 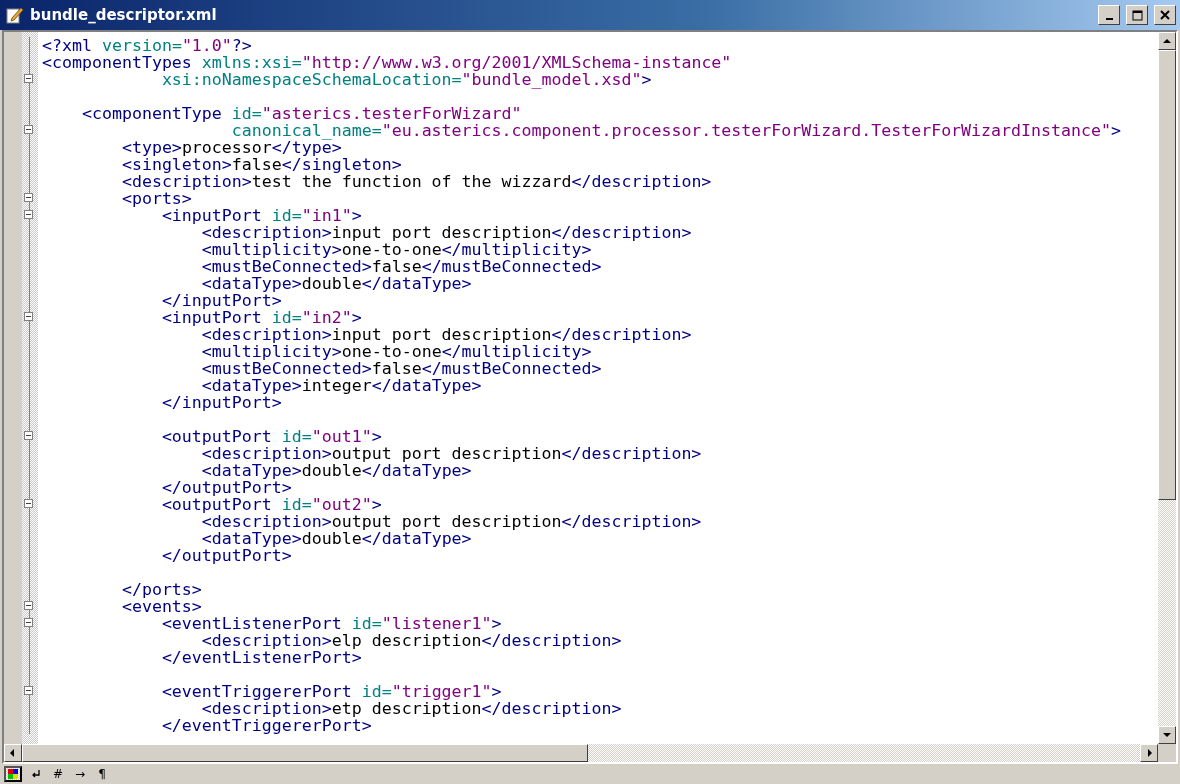 I want to click on close-icon, so click(x=1165, y=15).